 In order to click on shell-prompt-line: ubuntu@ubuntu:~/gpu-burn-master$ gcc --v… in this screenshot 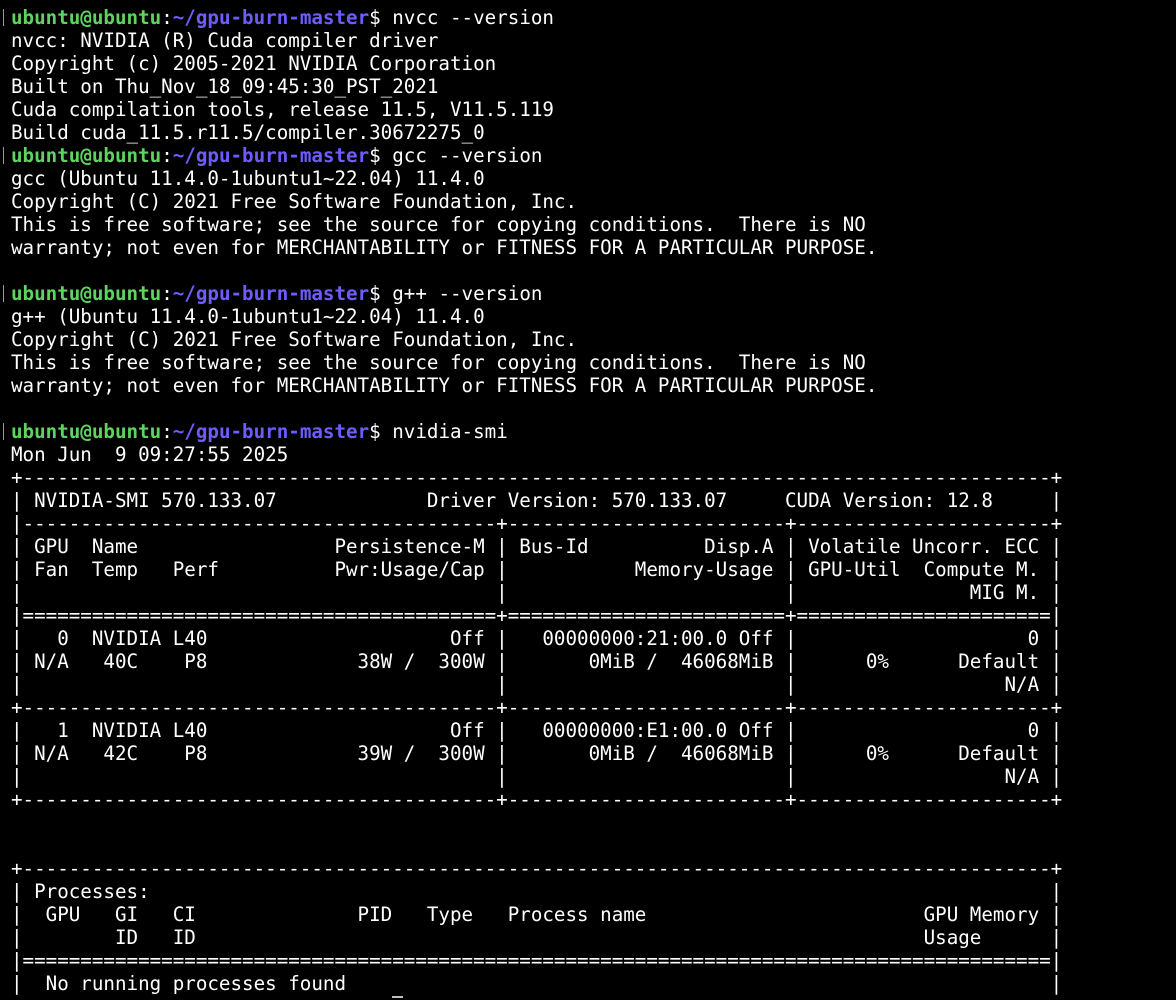, I will do `click(593, 155)`.